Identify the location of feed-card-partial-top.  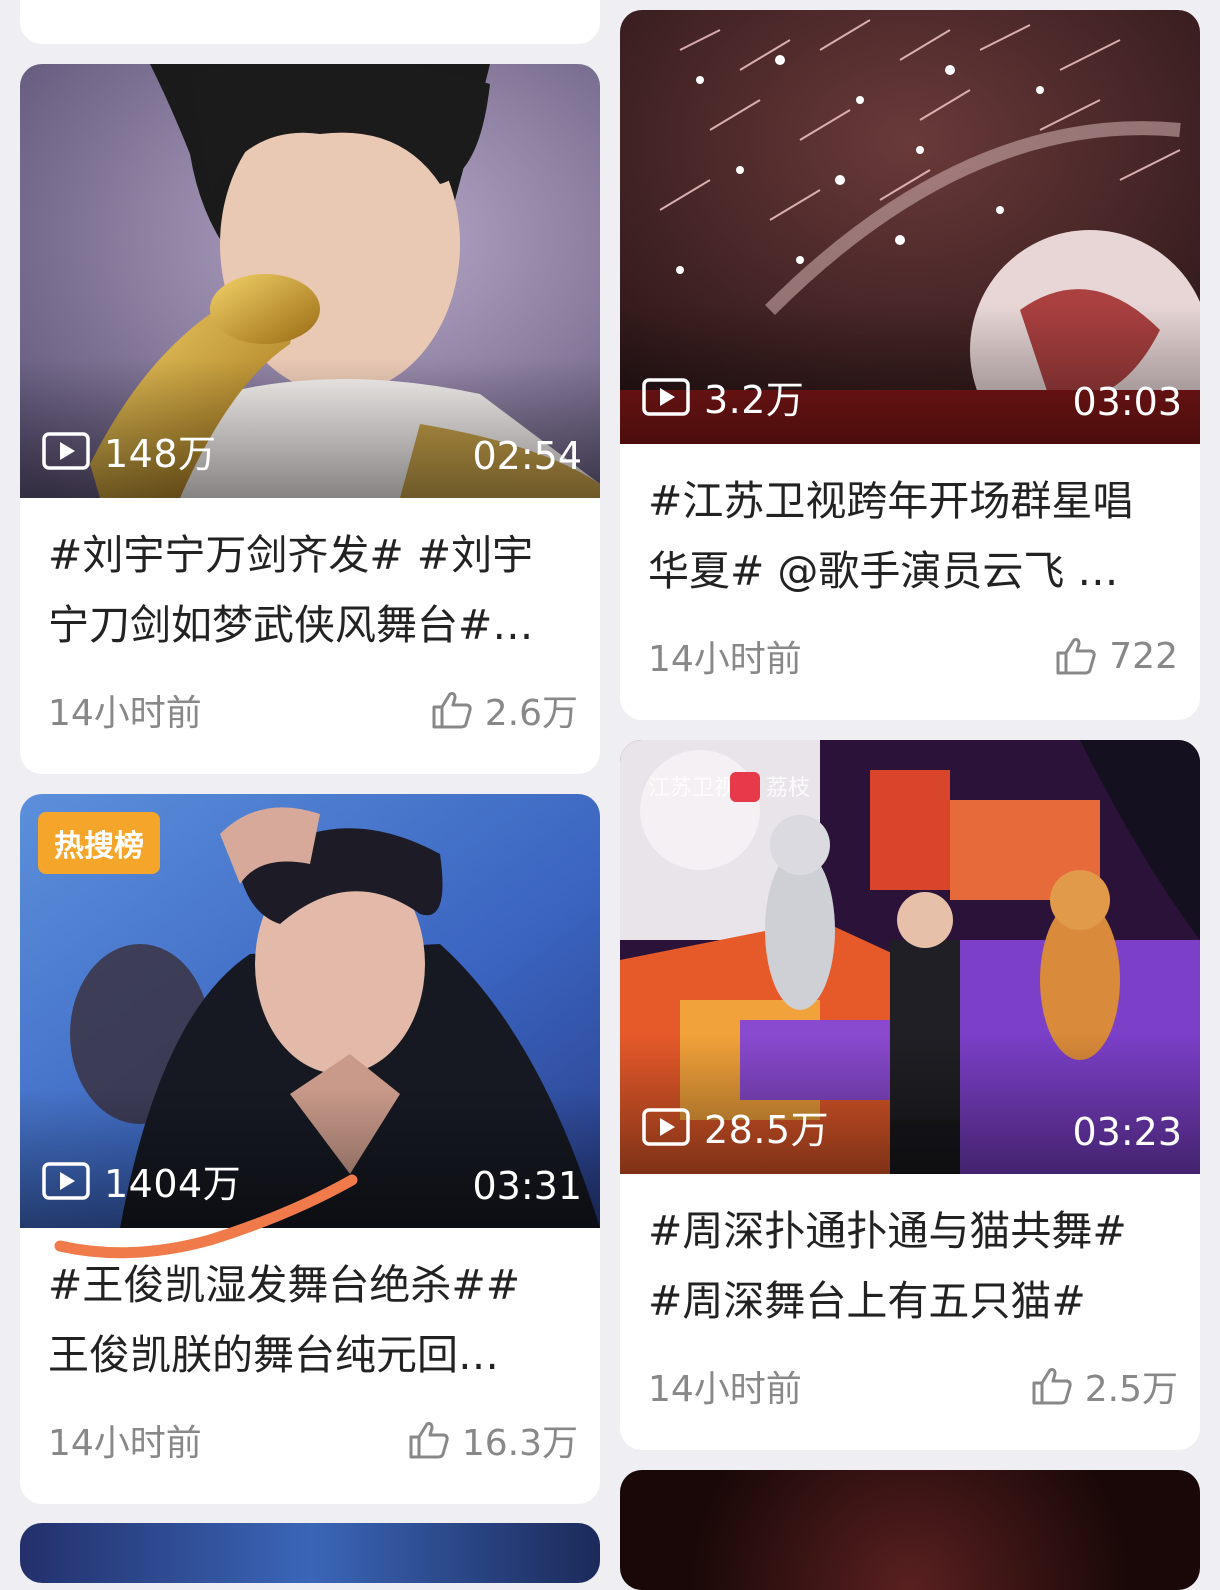
(310, 22).